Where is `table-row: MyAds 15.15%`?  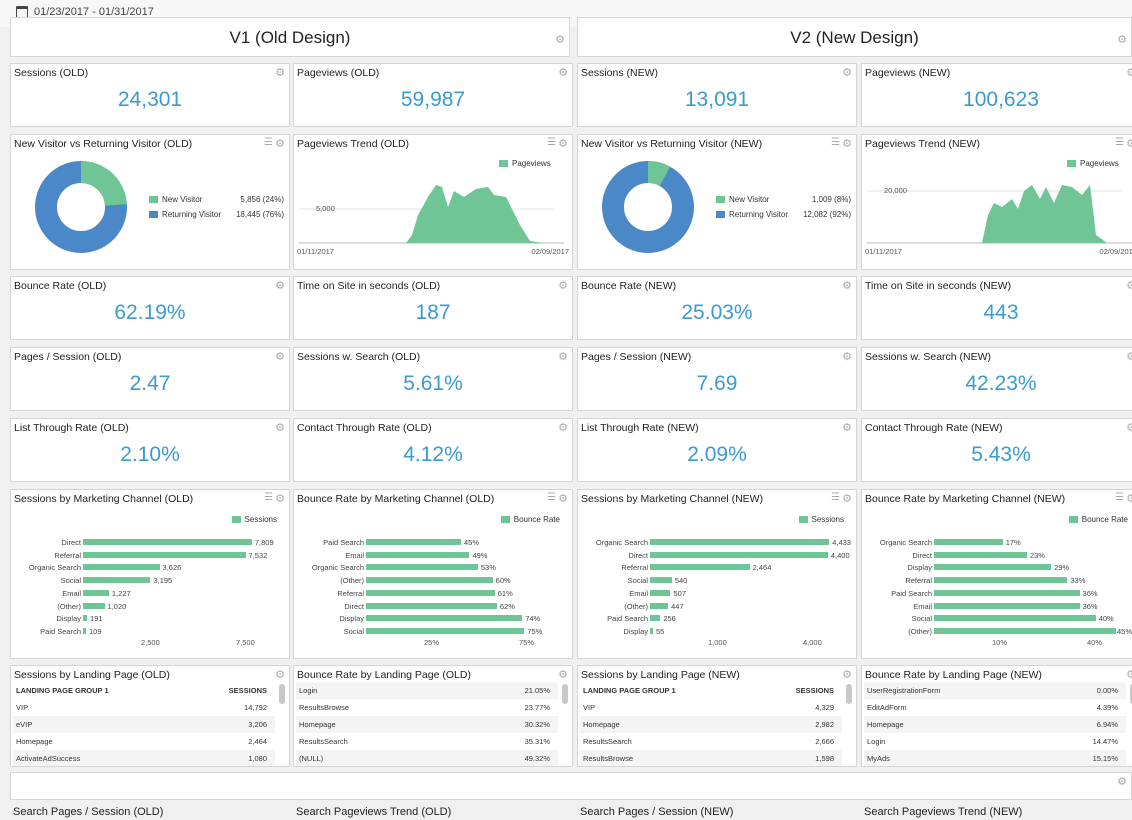 table-row: MyAds 15.15% is located at coordinates (995, 758).